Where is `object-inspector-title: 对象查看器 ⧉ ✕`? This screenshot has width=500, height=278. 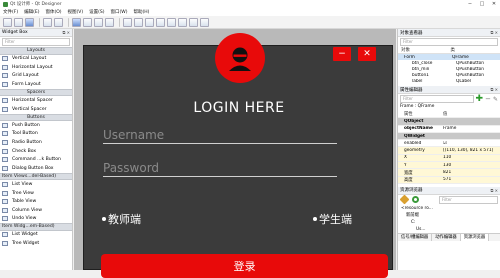 object-inspector-title: 对象查看器 ⧉ ✕ is located at coordinates (449, 33).